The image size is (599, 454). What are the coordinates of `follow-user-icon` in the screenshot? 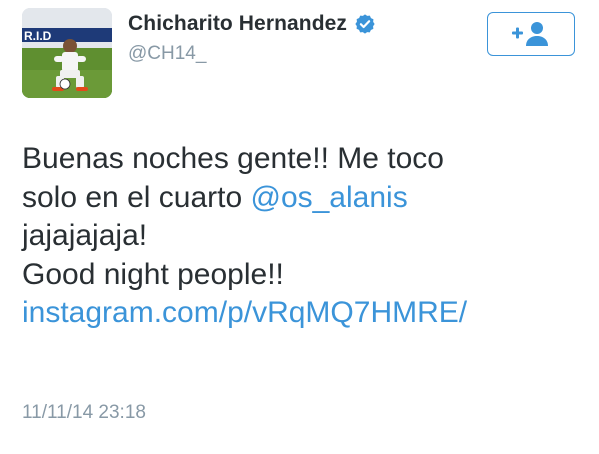 It's located at (530, 34).